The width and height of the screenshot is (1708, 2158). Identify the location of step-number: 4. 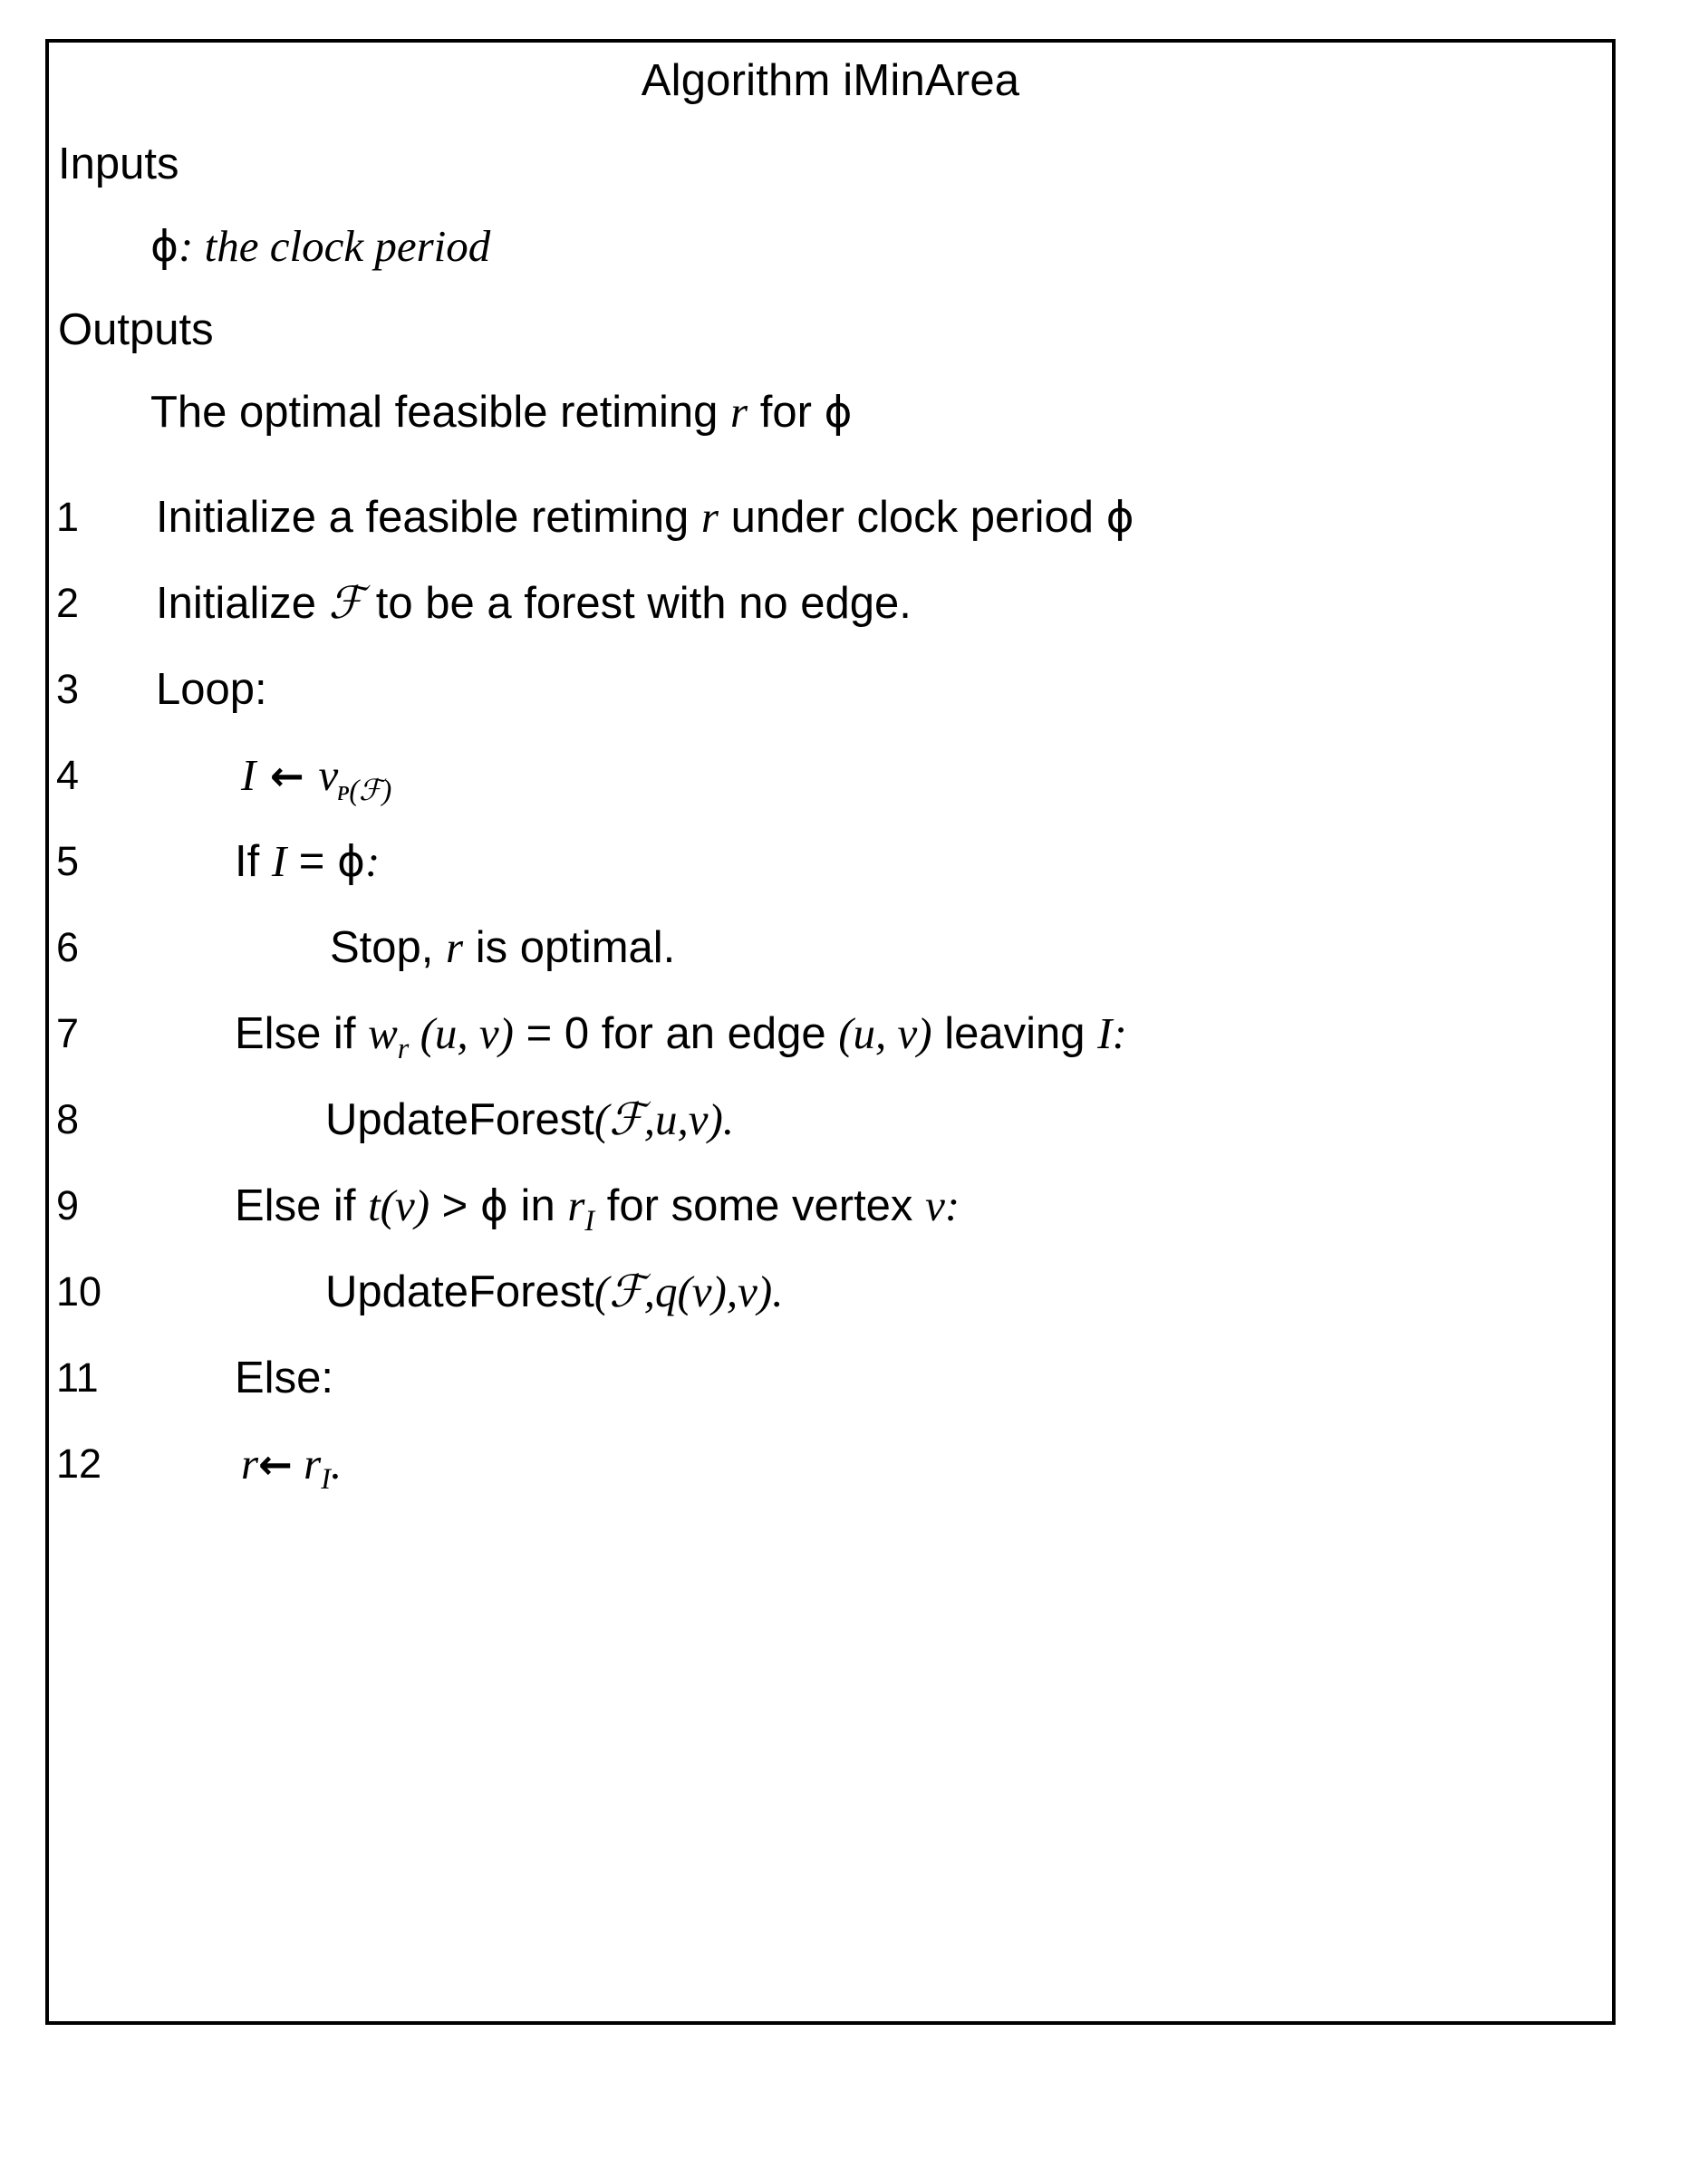
(68, 775).